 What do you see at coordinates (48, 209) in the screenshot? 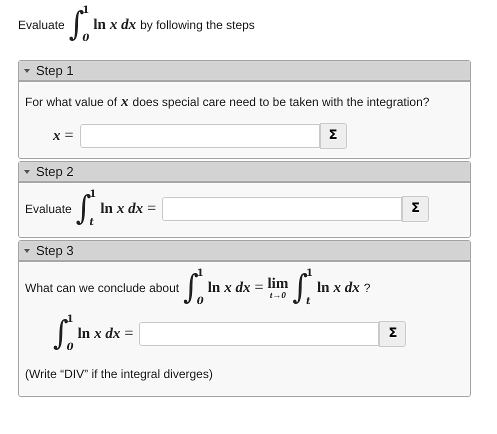
I see `question-text: Evaluate` at bounding box center [48, 209].